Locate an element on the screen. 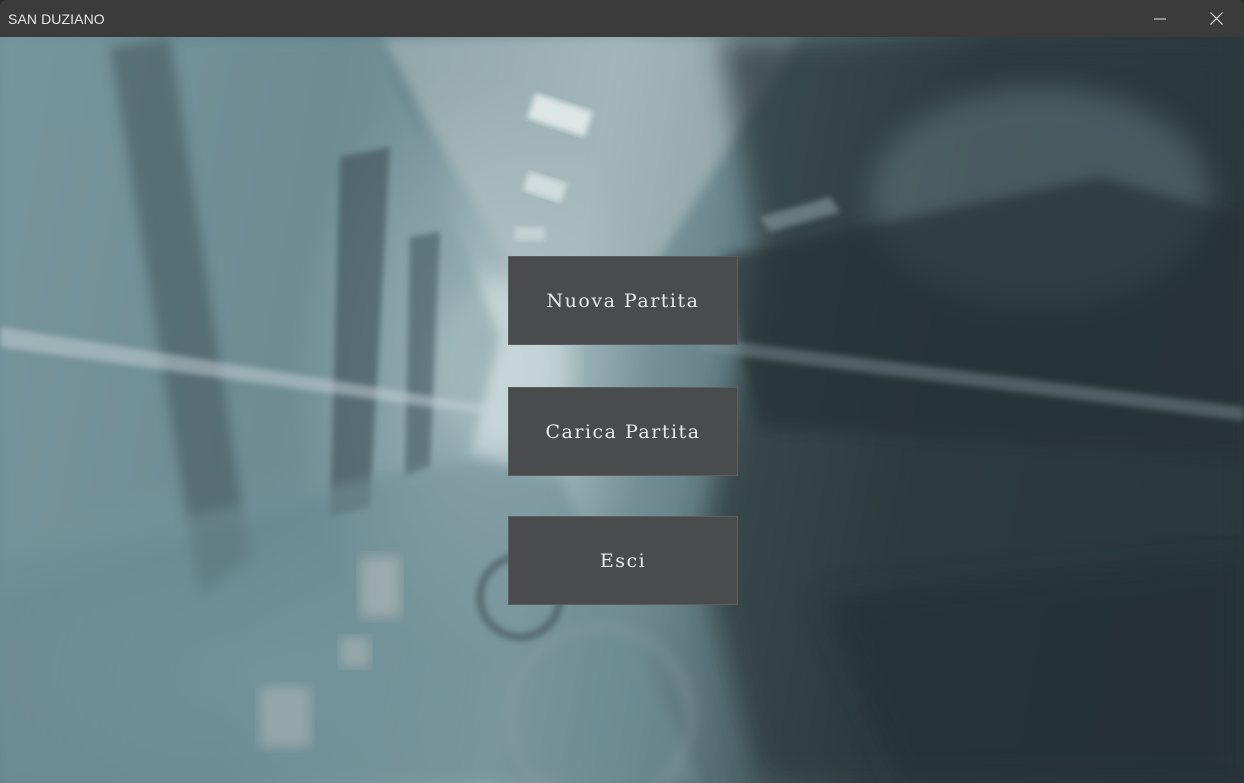  load-game-button: Carica Partita is located at coordinates (623, 431).